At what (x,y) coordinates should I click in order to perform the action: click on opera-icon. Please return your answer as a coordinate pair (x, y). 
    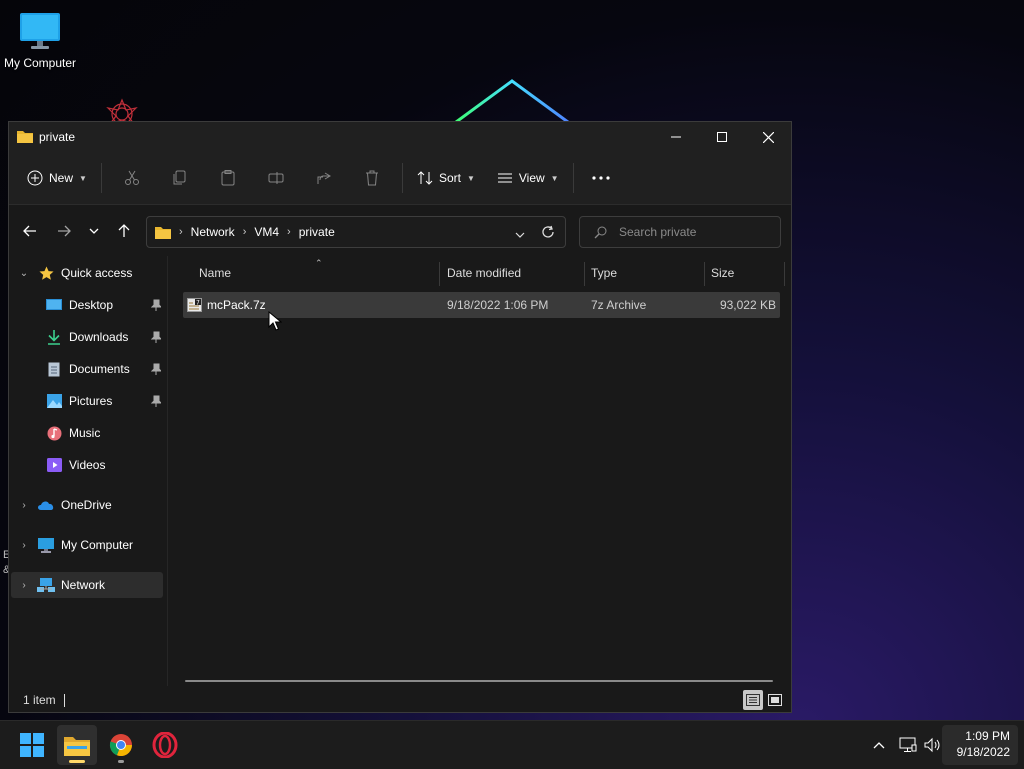
    Looking at the image, I should click on (165, 745).